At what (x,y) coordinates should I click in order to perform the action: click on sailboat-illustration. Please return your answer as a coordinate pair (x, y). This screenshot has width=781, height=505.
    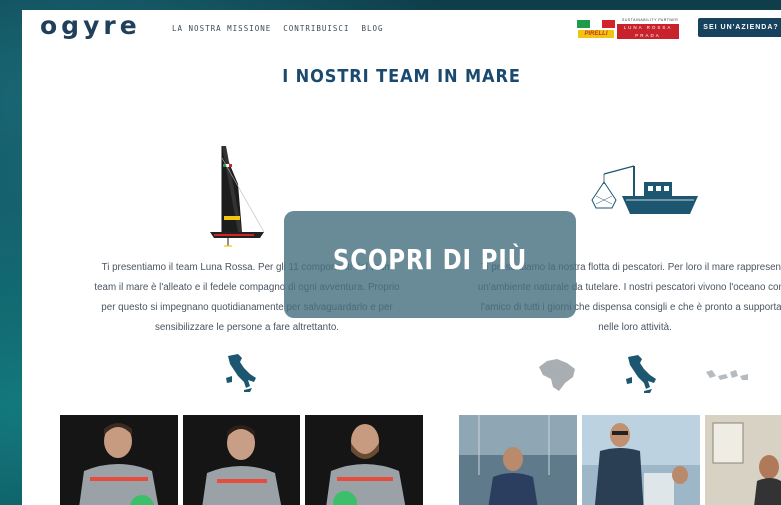
    Looking at the image, I should click on (237, 196).